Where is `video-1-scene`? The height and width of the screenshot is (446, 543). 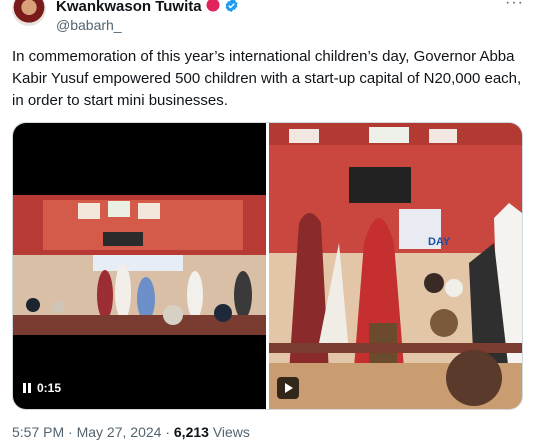 video-1-scene is located at coordinates (139, 265).